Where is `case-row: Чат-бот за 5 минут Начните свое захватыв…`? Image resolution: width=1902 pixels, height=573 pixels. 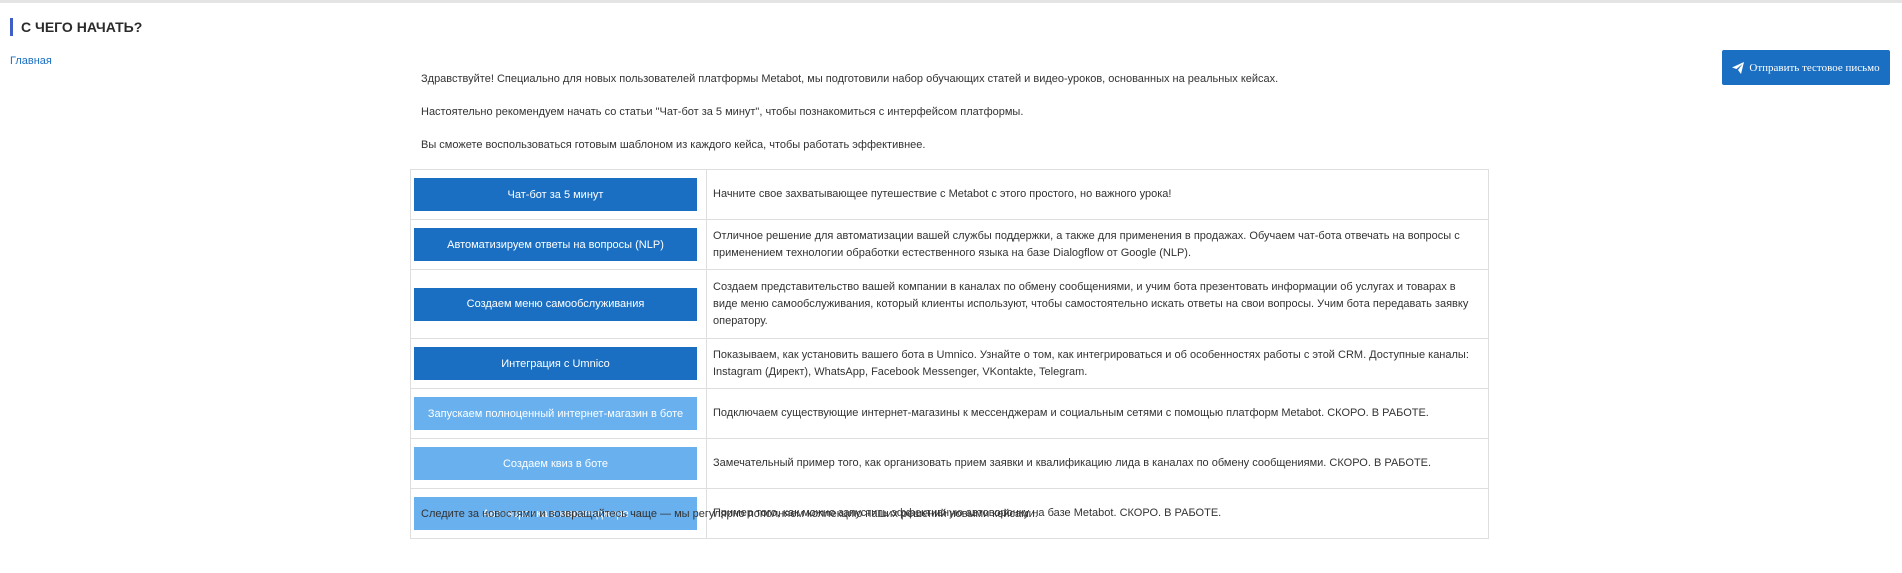
case-row: Чат-бот за 5 минут Начните свое захватыв… is located at coordinates (949, 194).